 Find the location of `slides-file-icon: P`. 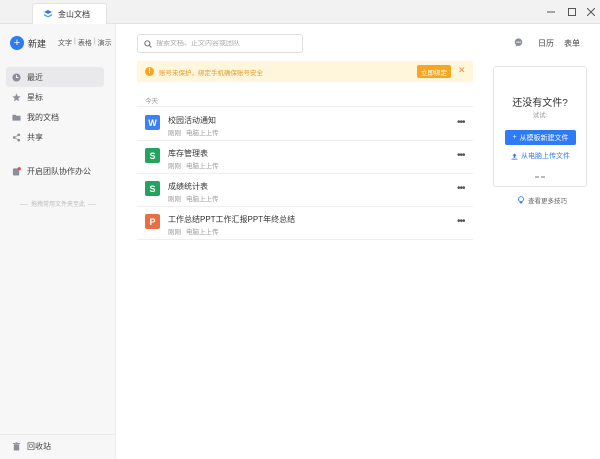

slides-file-icon: P is located at coordinates (152, 221).